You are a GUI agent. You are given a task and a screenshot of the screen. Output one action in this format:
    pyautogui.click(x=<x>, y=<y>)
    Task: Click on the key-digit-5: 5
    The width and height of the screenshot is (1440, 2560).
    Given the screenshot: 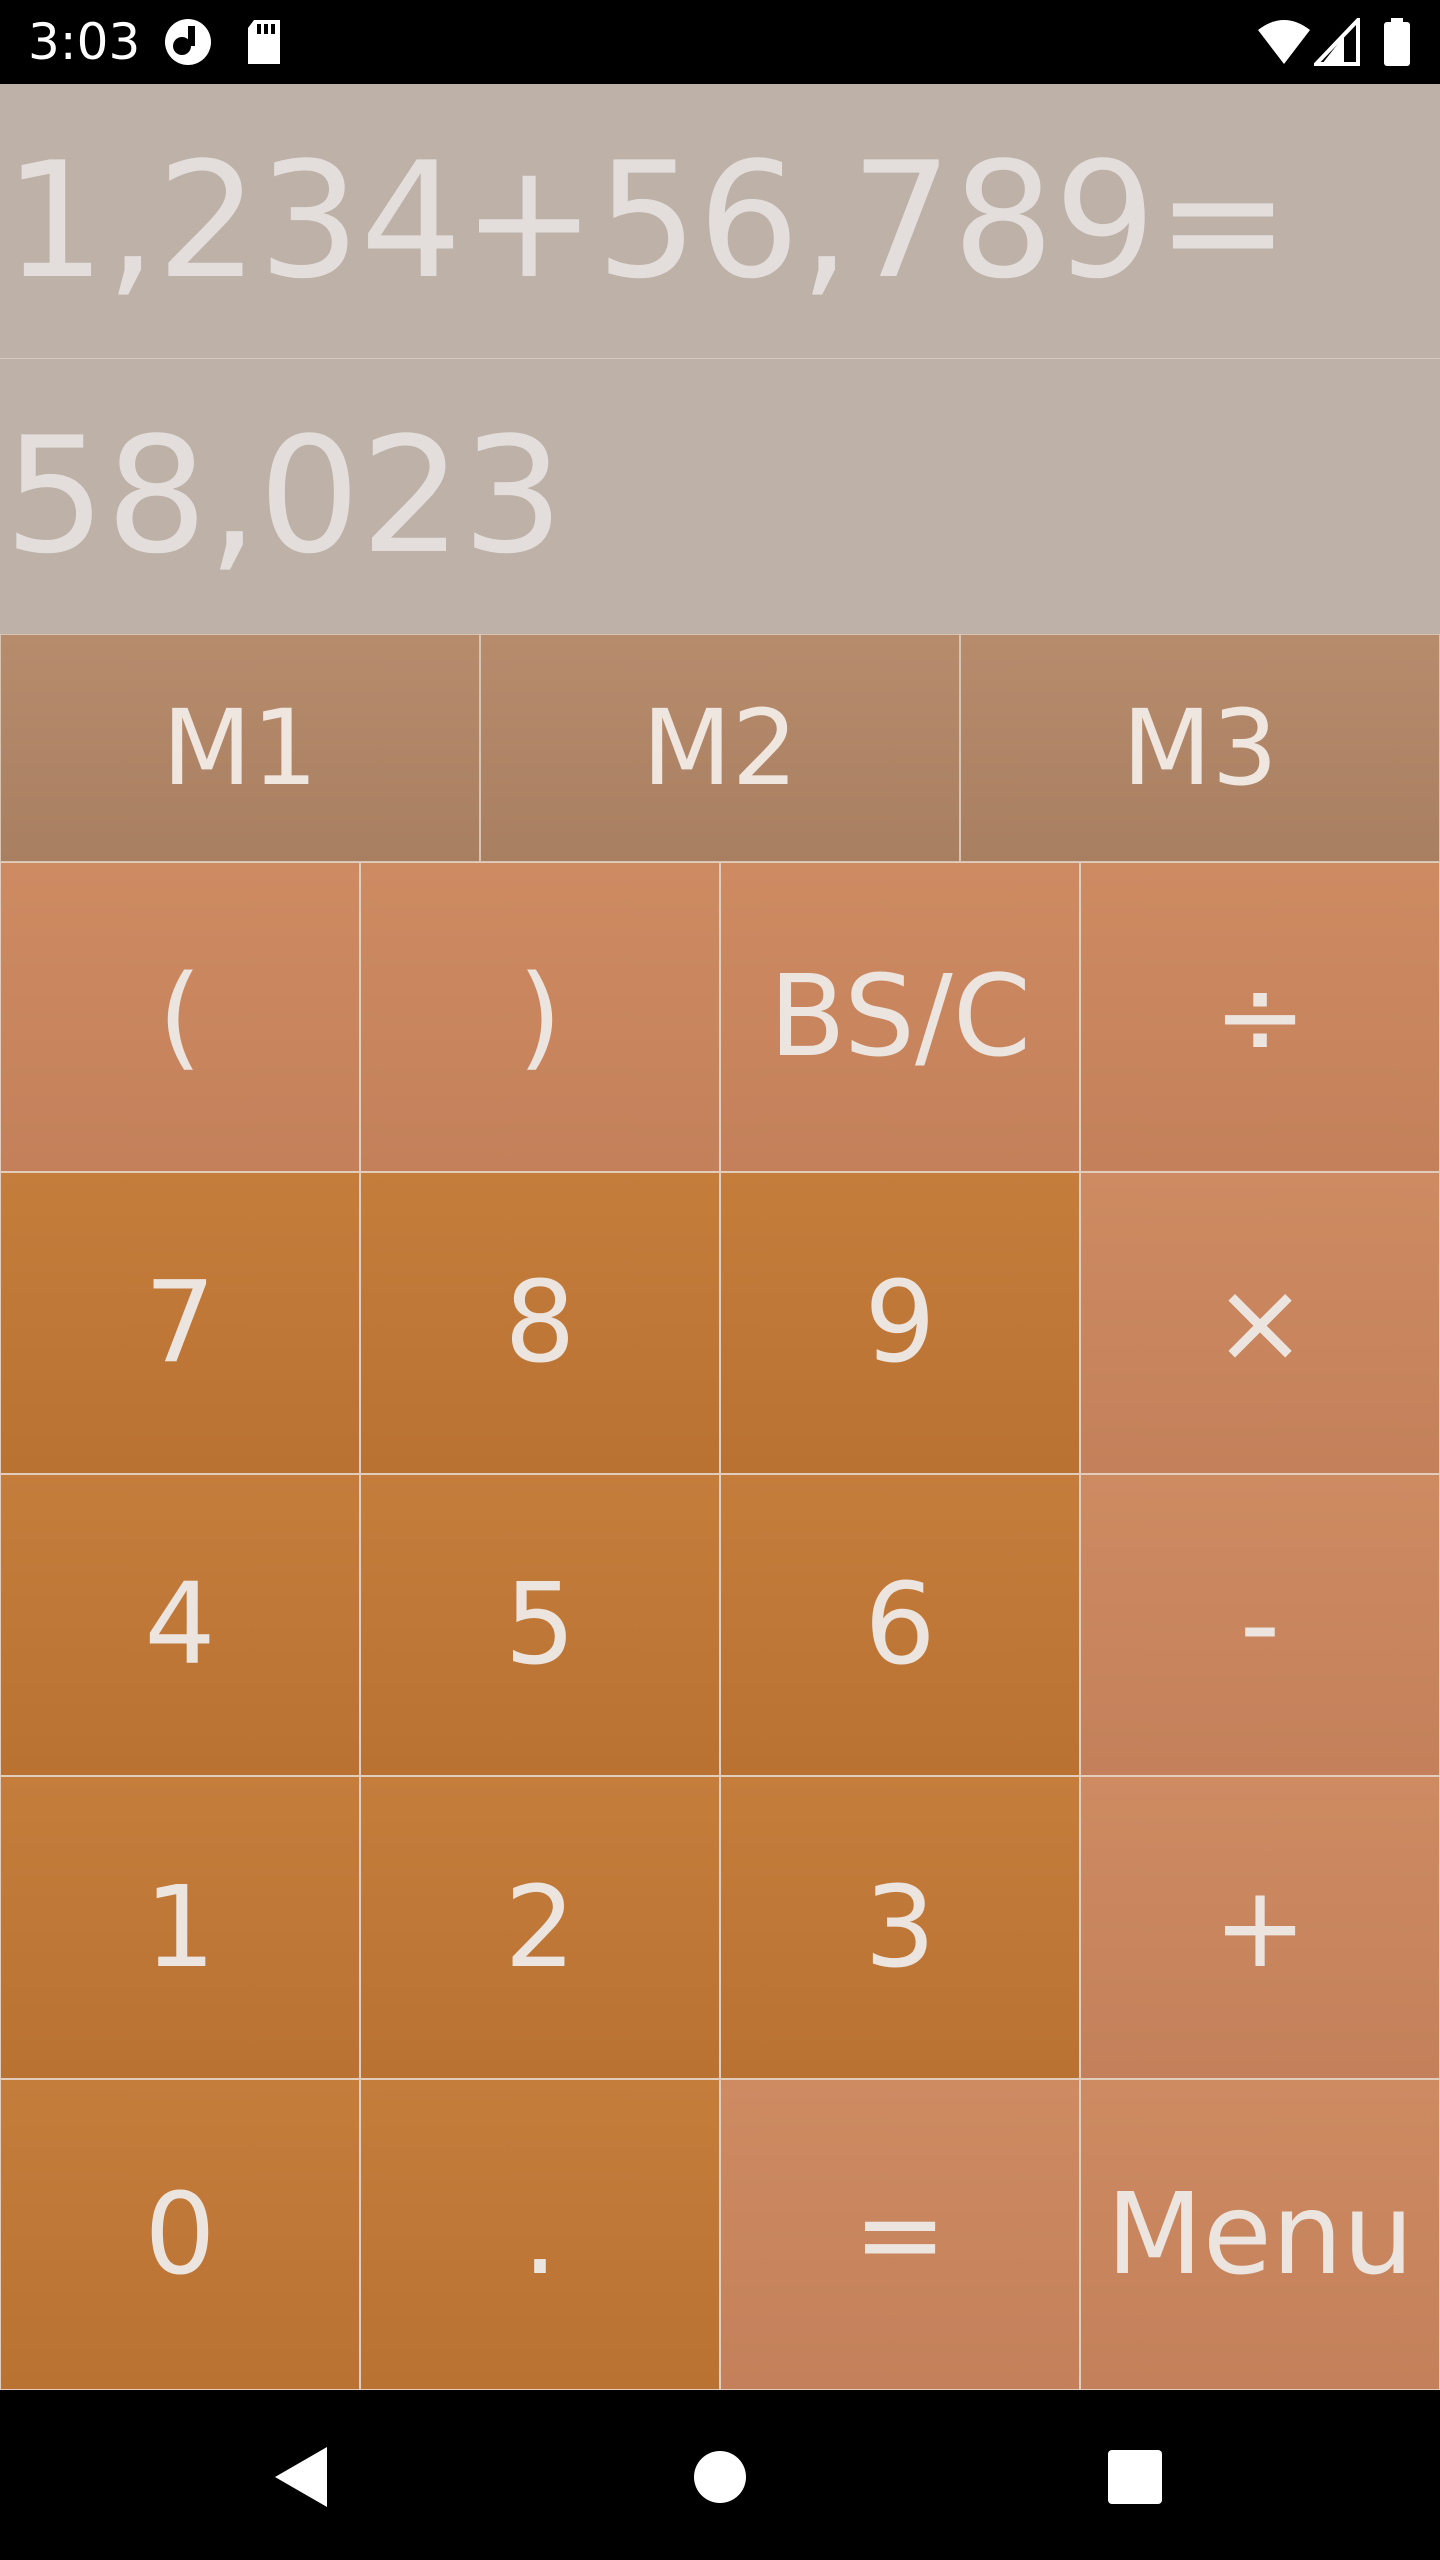 What is the action you would take?
    pyautogui.click(x=540, y=1625)
    